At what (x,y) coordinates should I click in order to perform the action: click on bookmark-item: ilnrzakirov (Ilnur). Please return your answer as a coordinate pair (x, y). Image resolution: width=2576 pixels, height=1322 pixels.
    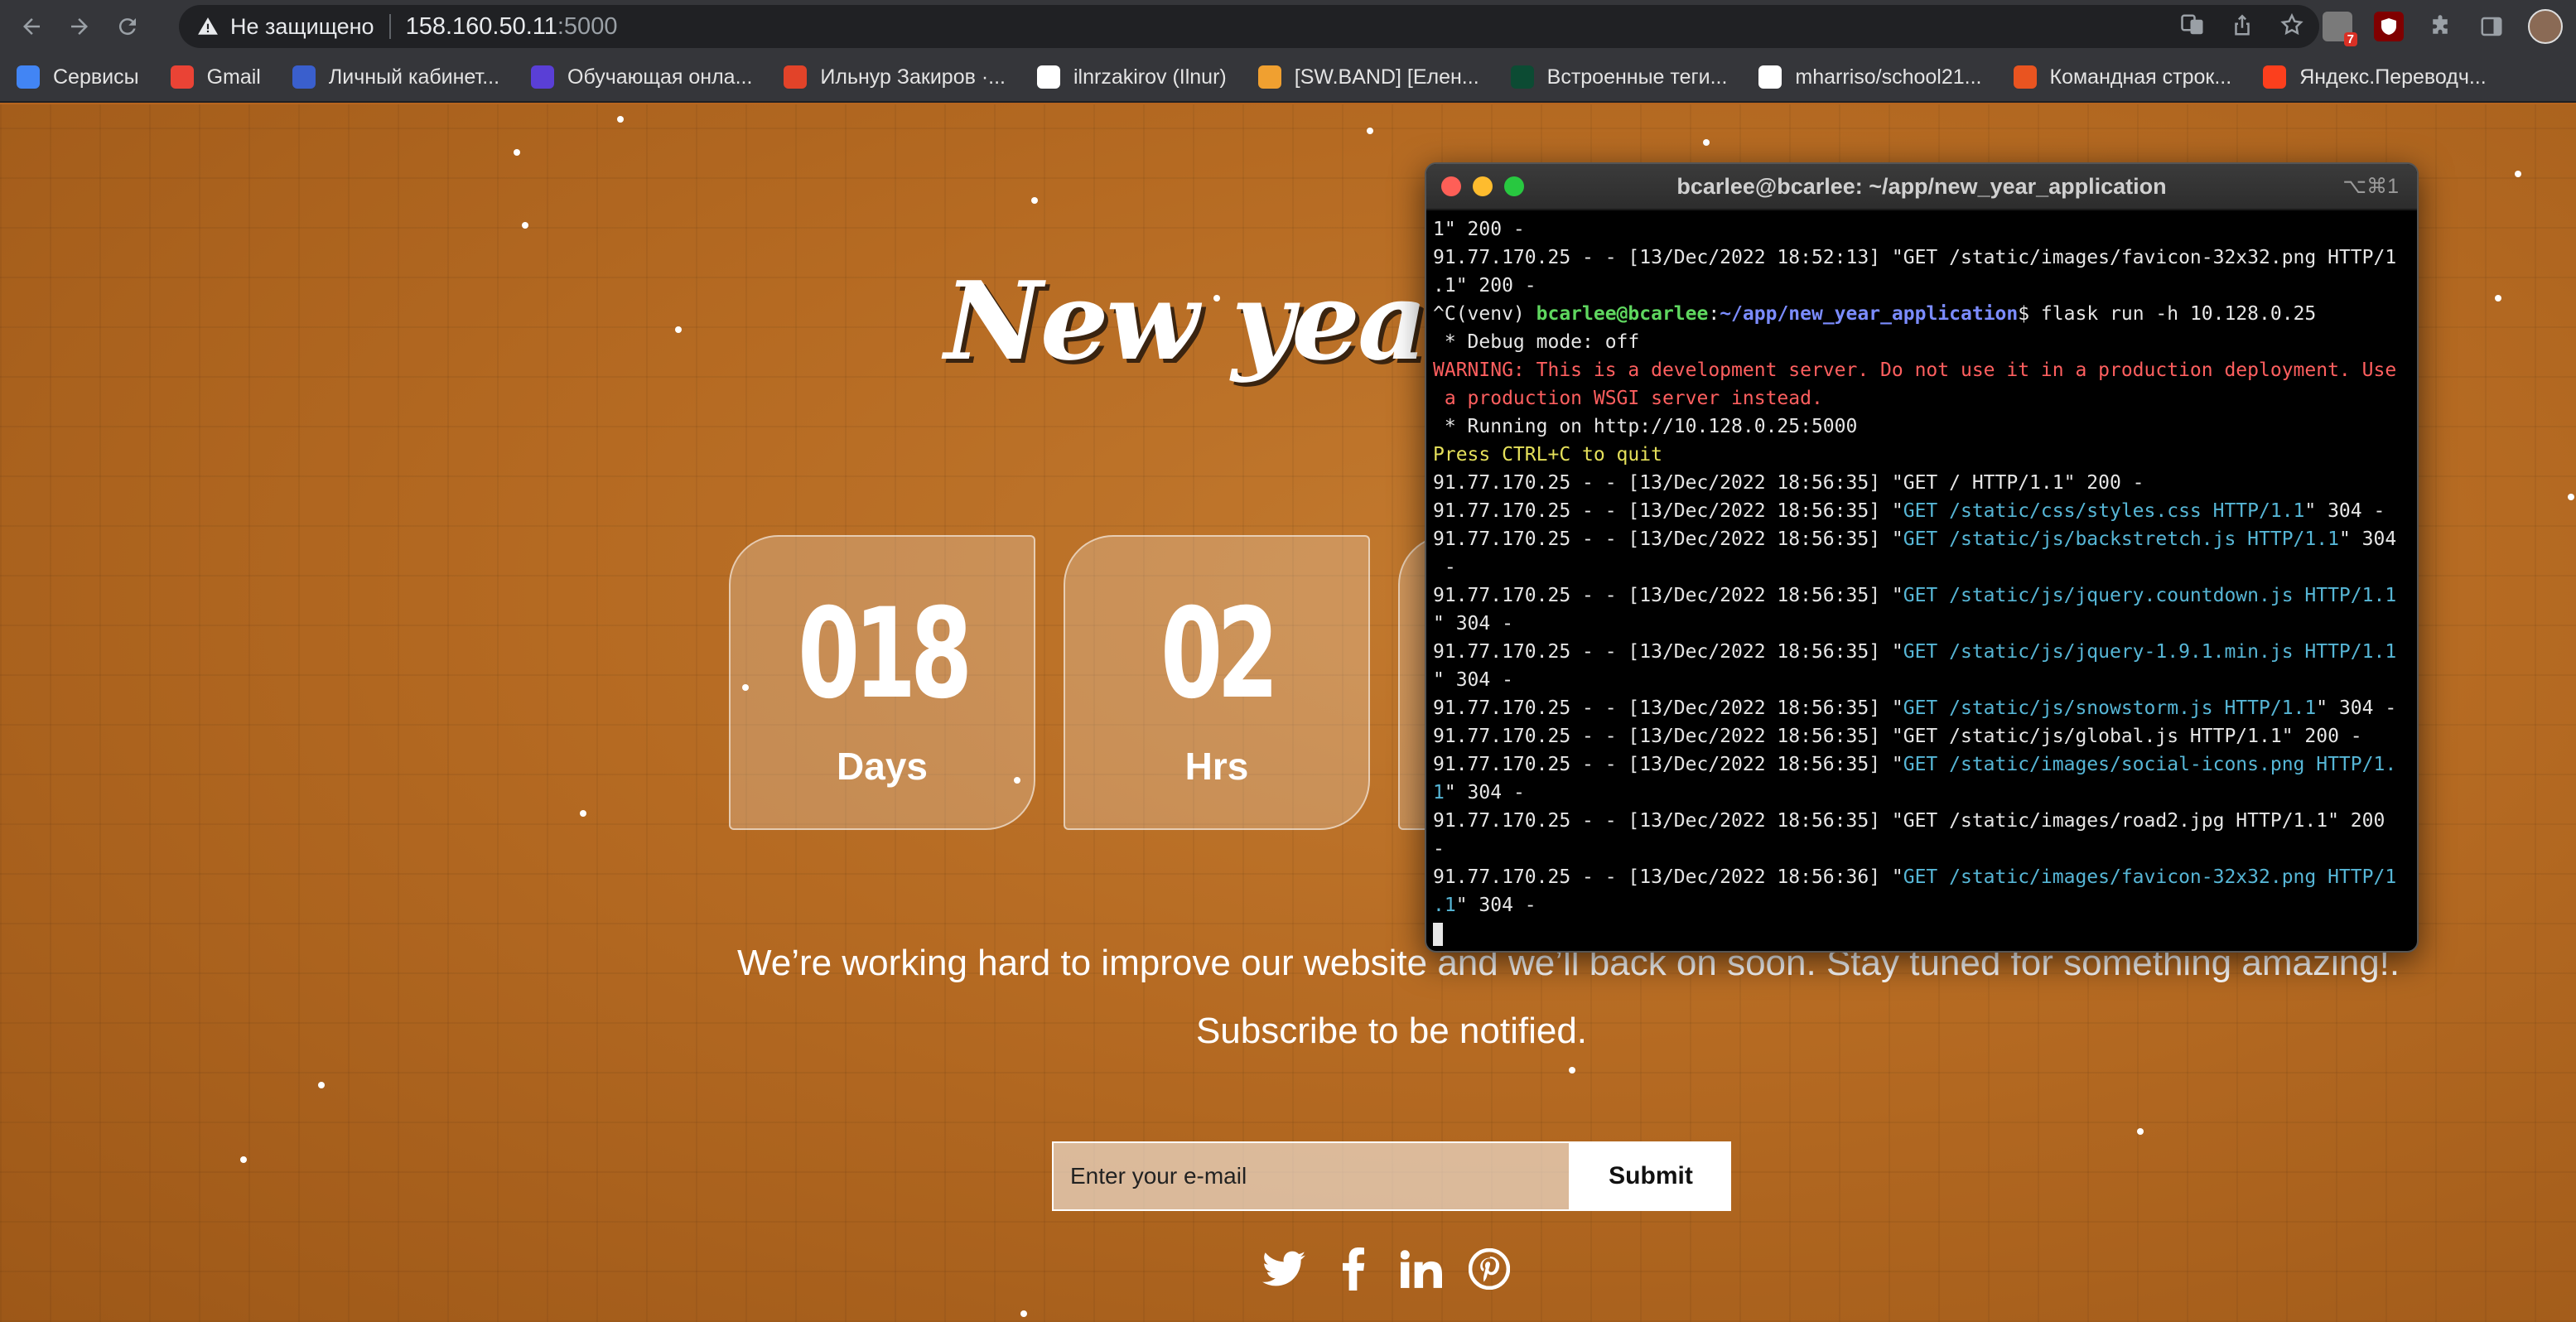
    Looking at the image, I should click on (1131, 77).